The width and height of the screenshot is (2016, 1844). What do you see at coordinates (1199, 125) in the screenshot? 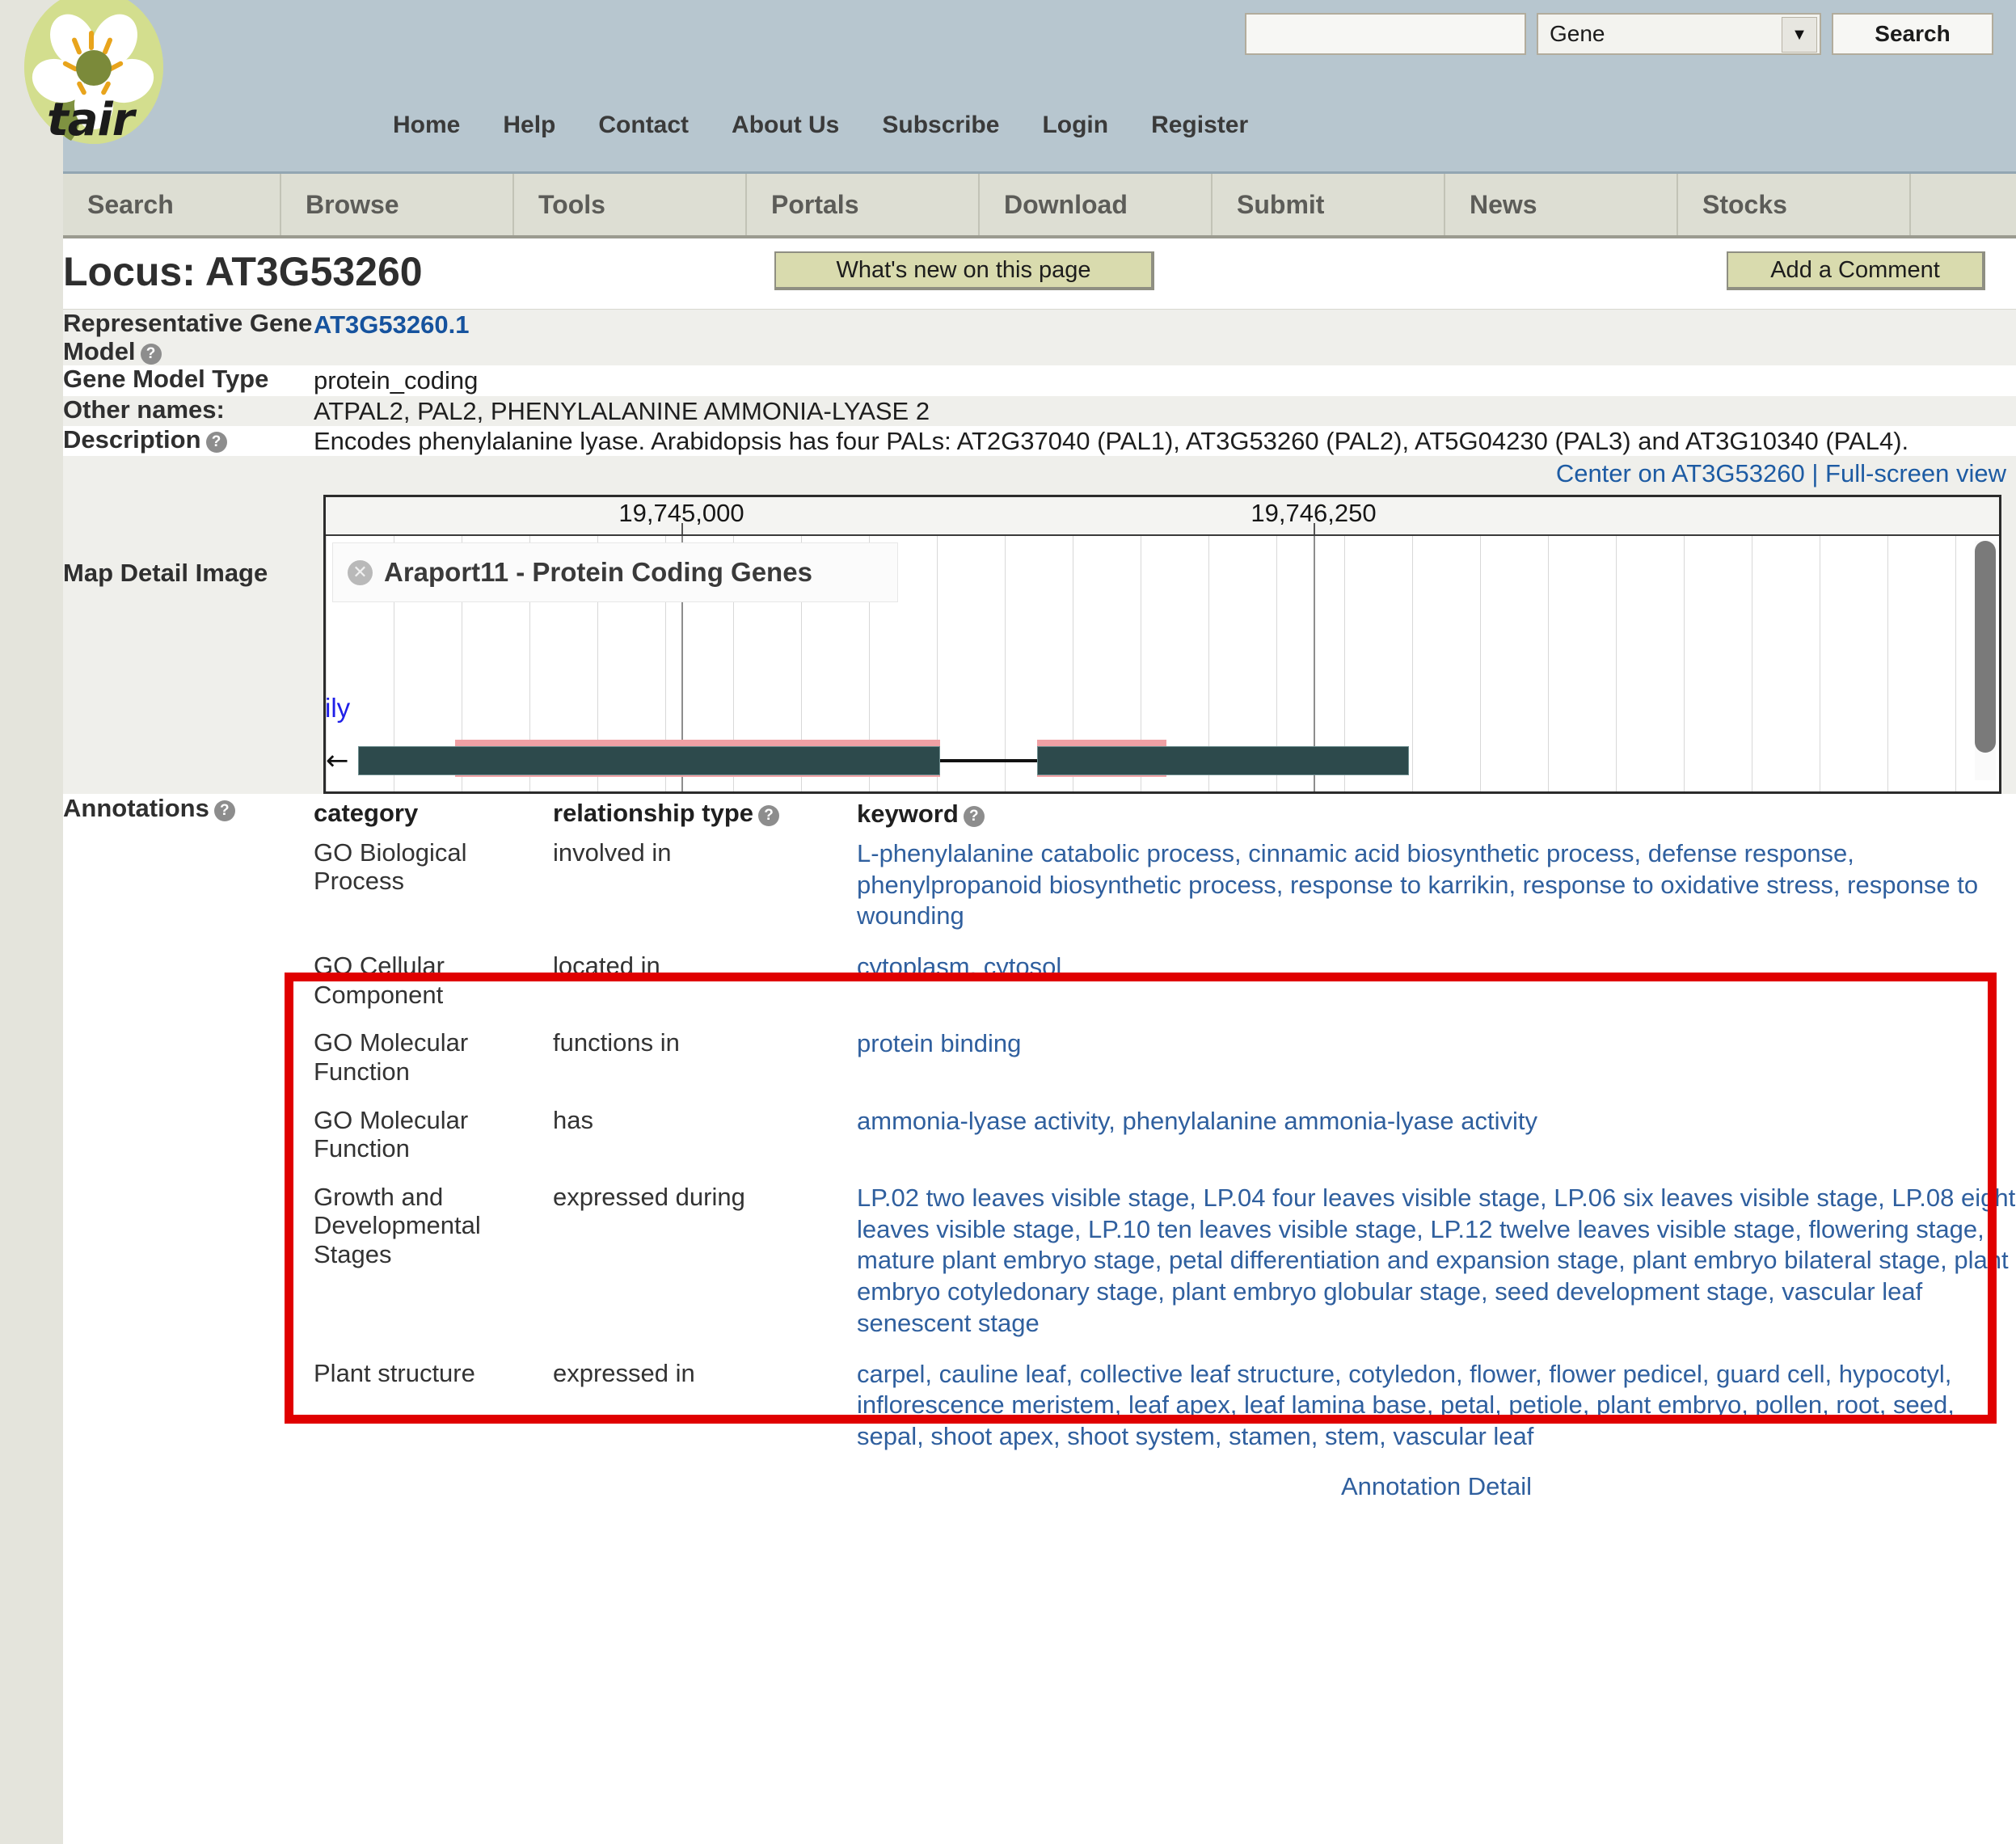
I see `nav-link-register: Register` at bounding box center [1199, 125].